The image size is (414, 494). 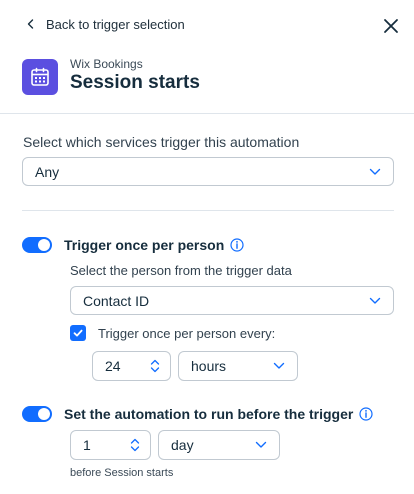 I want to click on run-before-value: 1, so click(x=87, y=445).